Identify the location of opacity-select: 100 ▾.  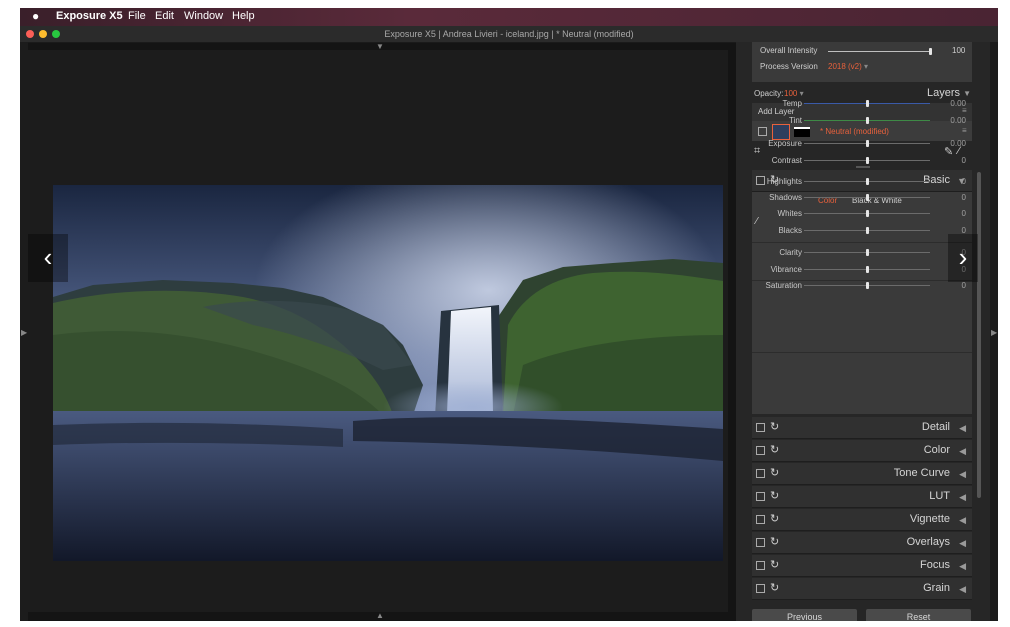
(794, 93).